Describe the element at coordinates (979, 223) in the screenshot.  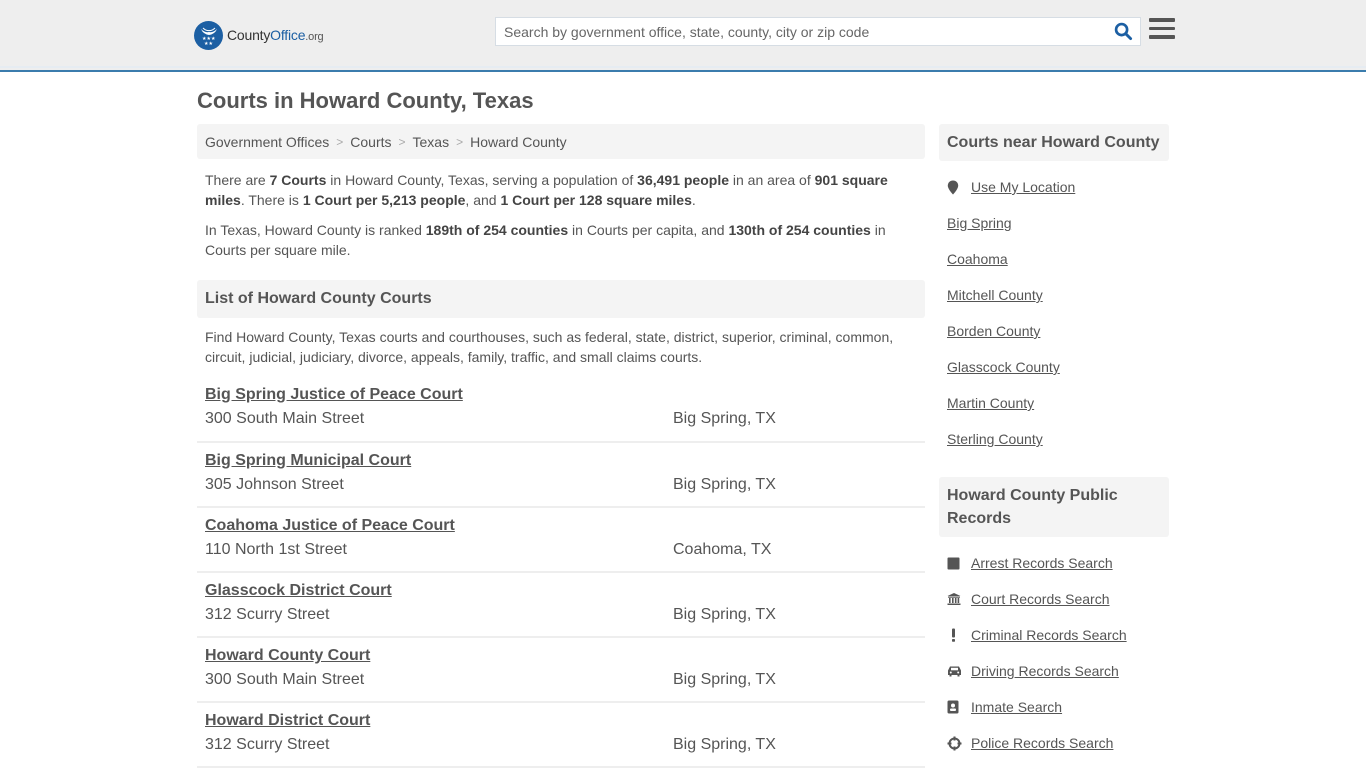
I see `nearby-link-big-spring: Big Spring` at that location.